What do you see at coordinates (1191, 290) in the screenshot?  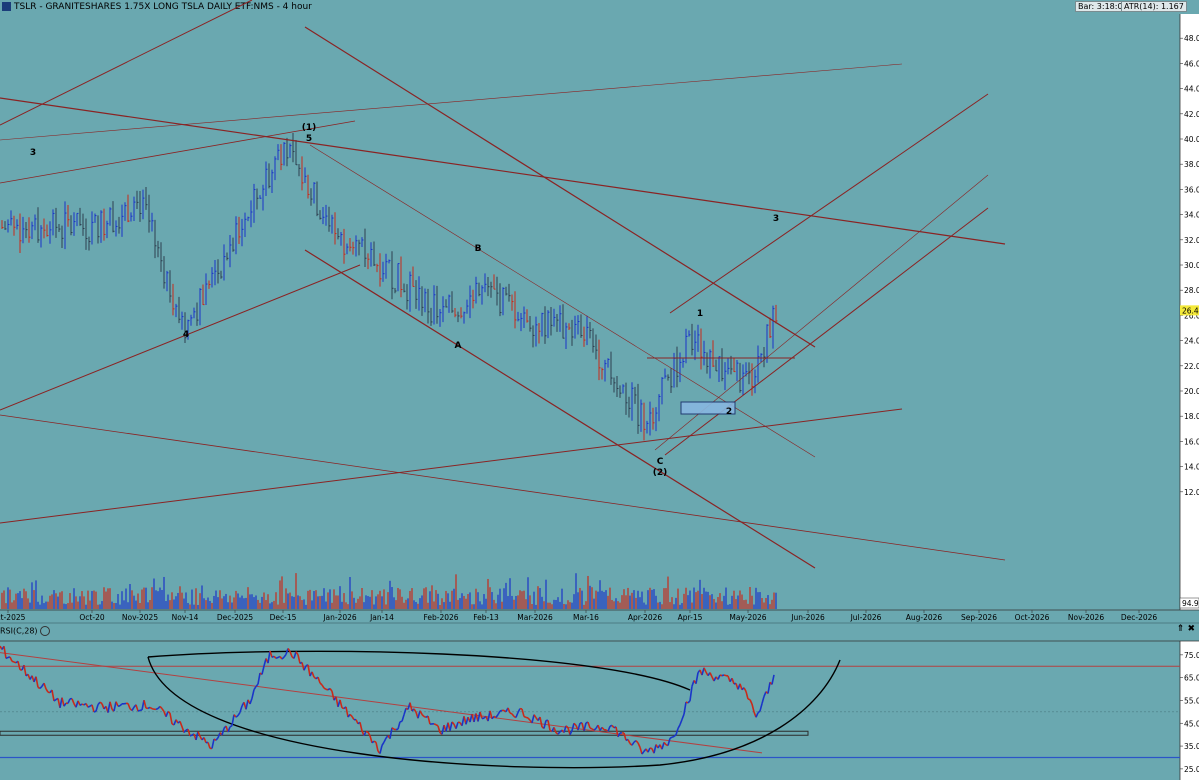 I see `price-tick-label: 28.0` at bounding box center [1191, 290].